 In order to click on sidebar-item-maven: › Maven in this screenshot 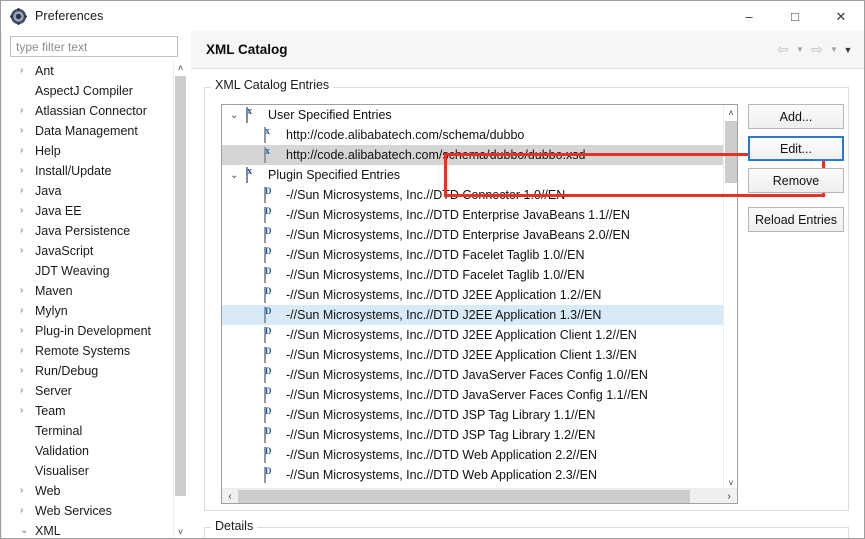, I will do `click(91, 291)`.